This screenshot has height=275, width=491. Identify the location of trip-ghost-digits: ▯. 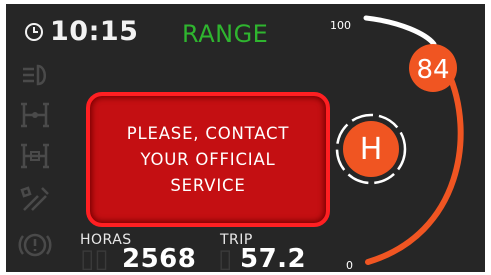
(225, 258).